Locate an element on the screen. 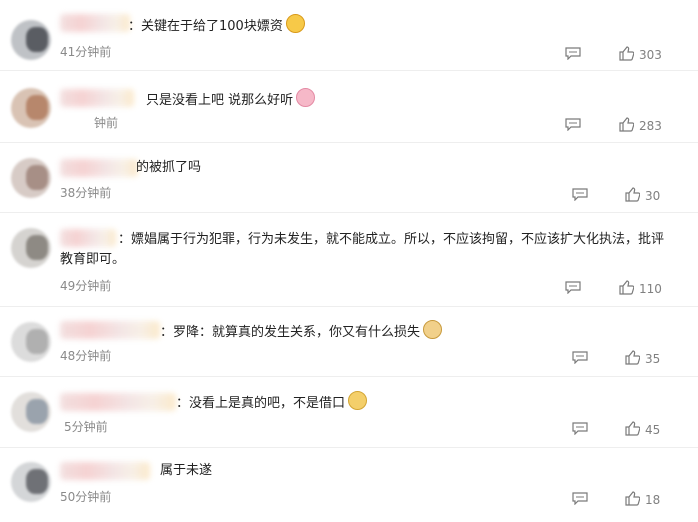 The height and width of the screenshot is (522, 698). like-count: 35 is located at coordinates (653, 359).